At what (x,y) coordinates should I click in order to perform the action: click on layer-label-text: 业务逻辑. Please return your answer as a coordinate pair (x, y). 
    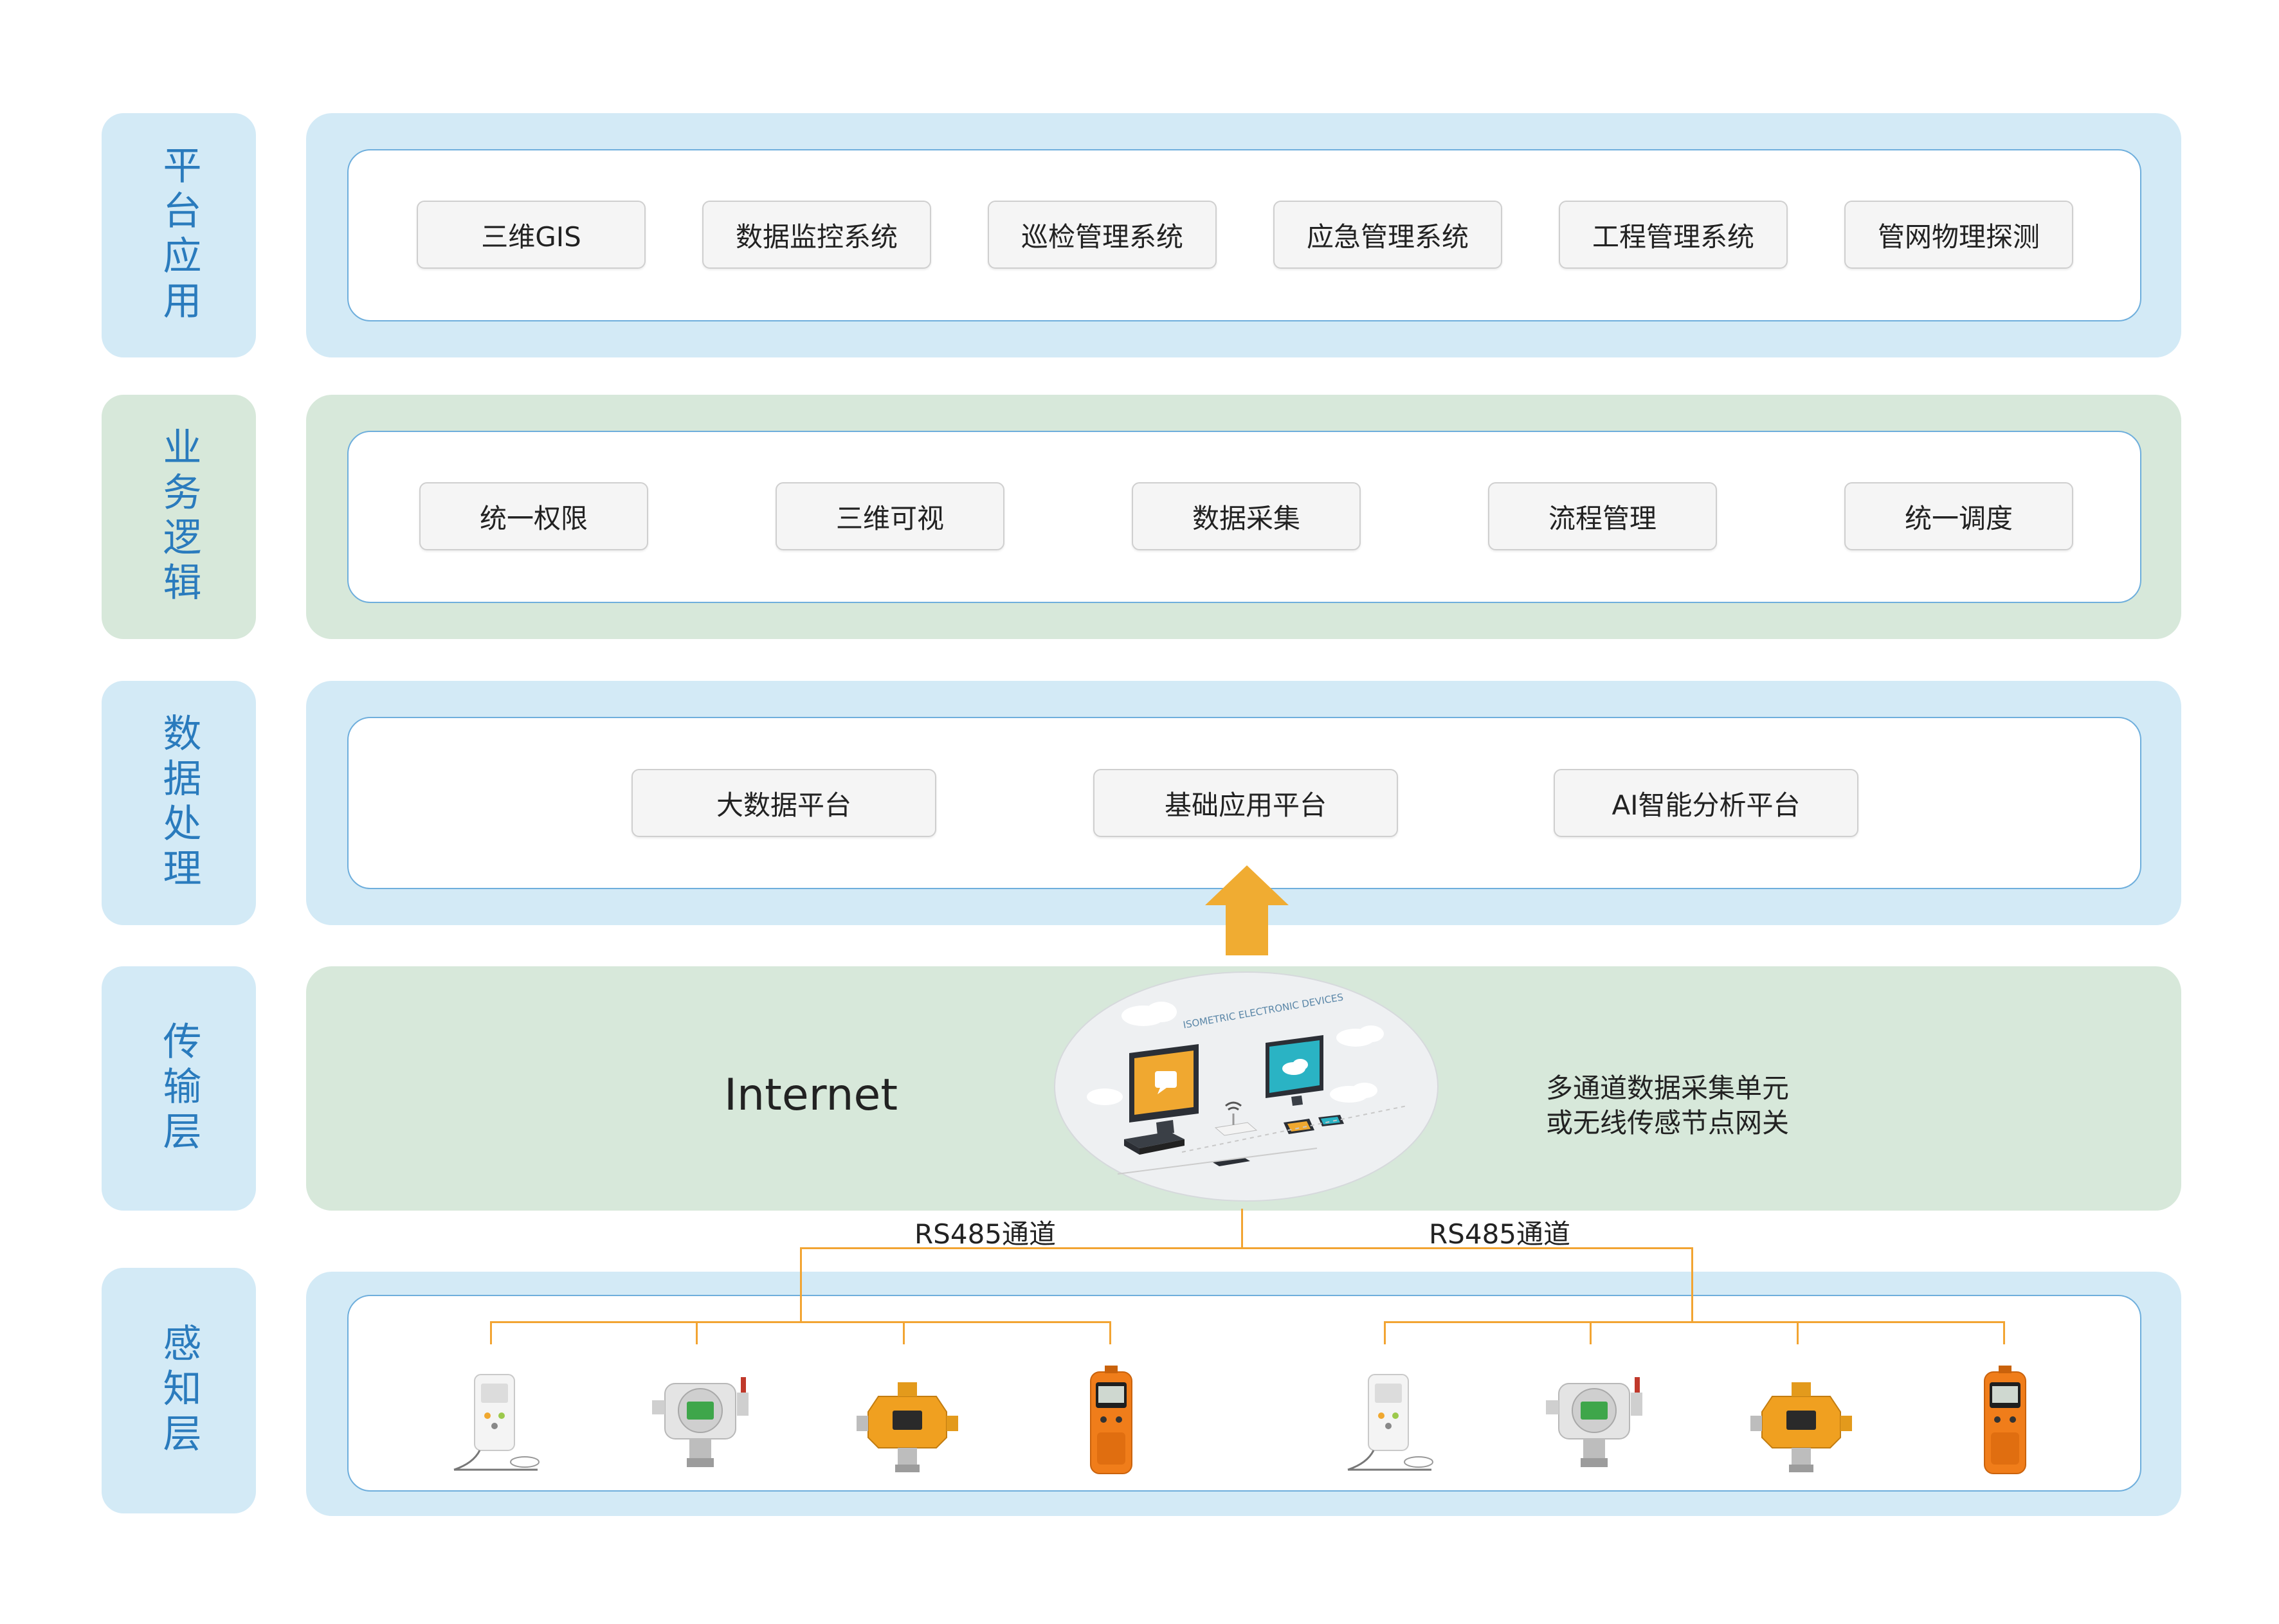
    Looking at the image, I should click on (179, 517).